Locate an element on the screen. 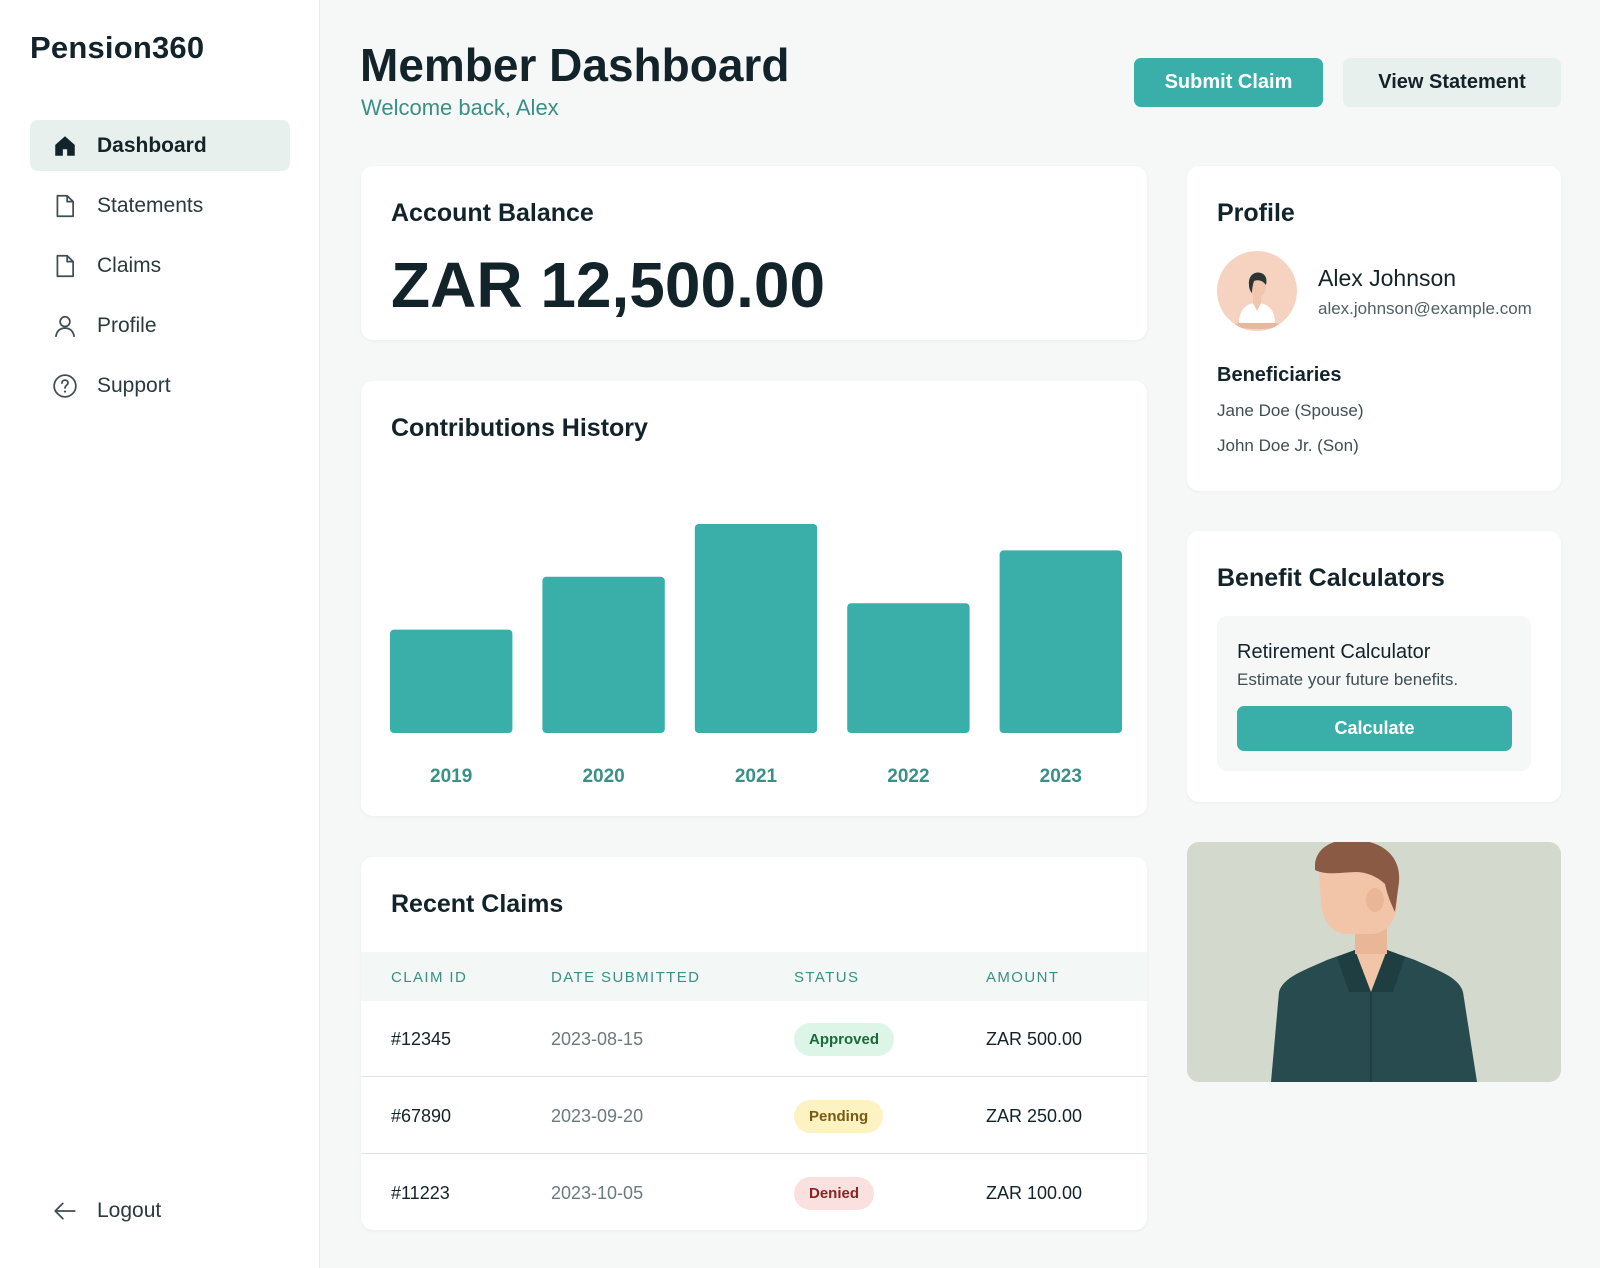  user-icon is located at coordinates (65, 326).